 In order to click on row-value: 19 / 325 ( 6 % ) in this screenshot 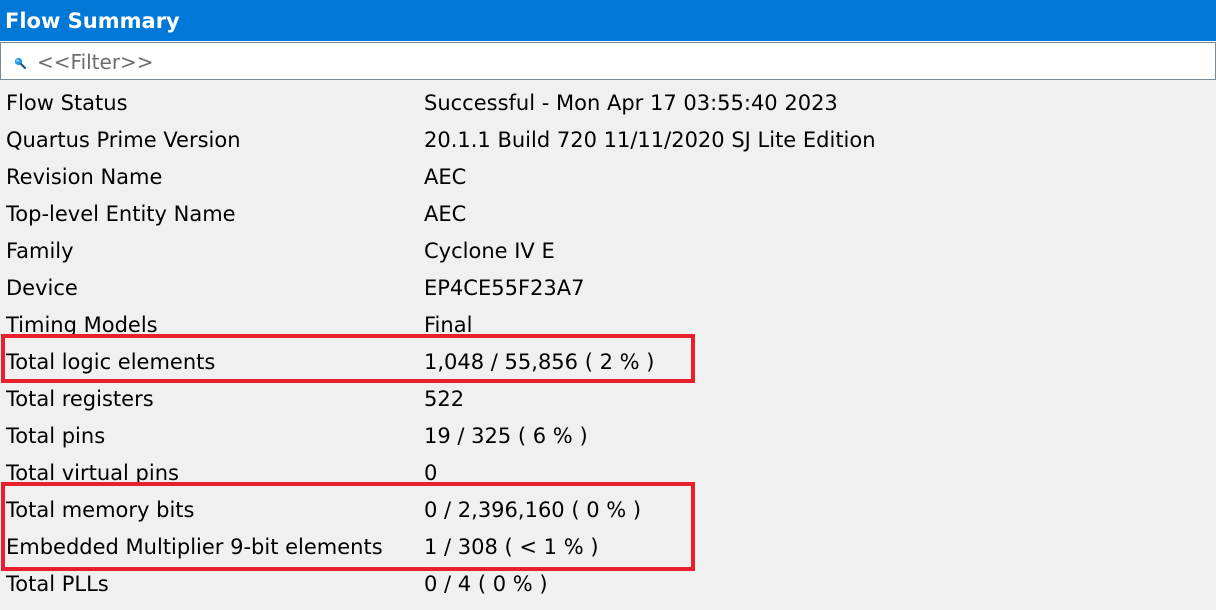, I will do `click(506, 436)`.